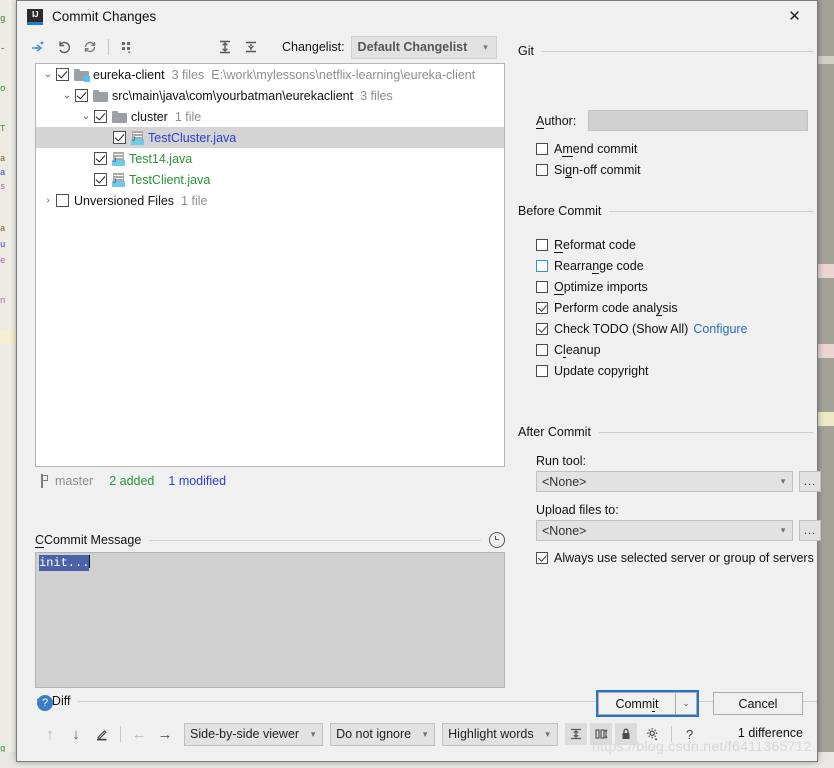  I want to click on amend-commit-label: Amend commit, so click(596, 149).